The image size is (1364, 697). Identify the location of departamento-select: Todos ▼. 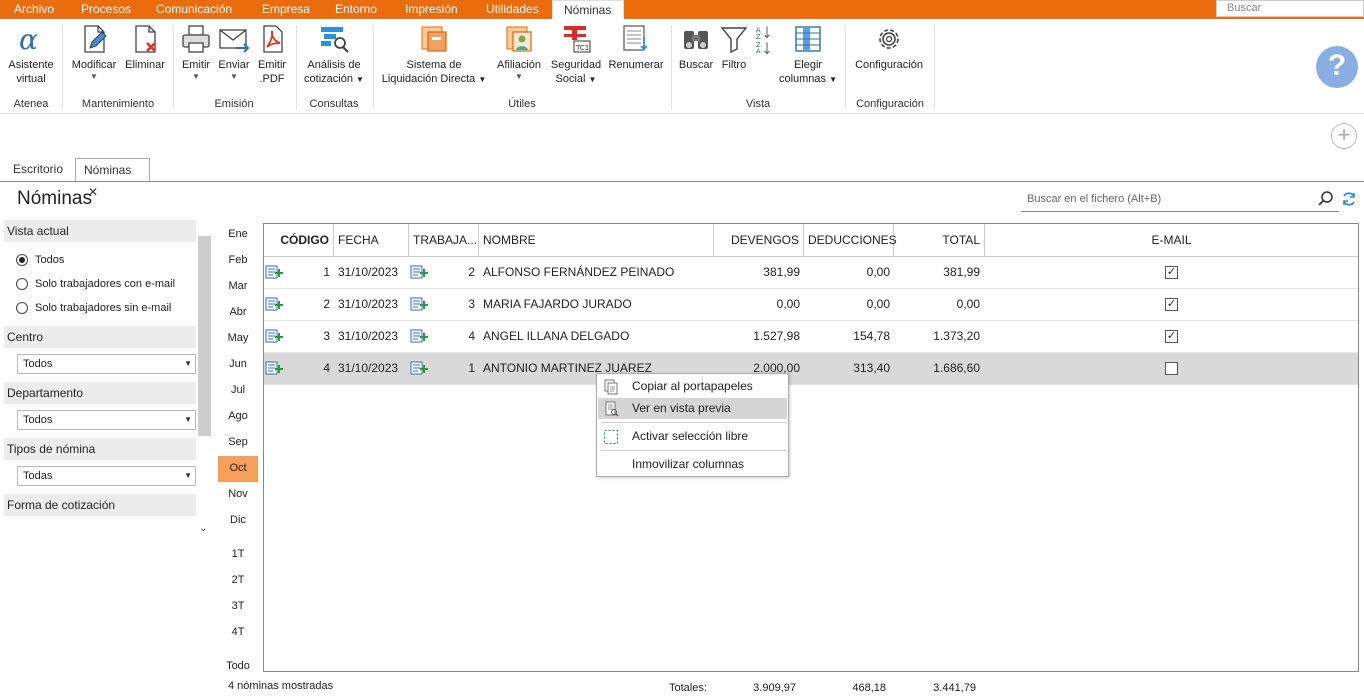
(106, 420).